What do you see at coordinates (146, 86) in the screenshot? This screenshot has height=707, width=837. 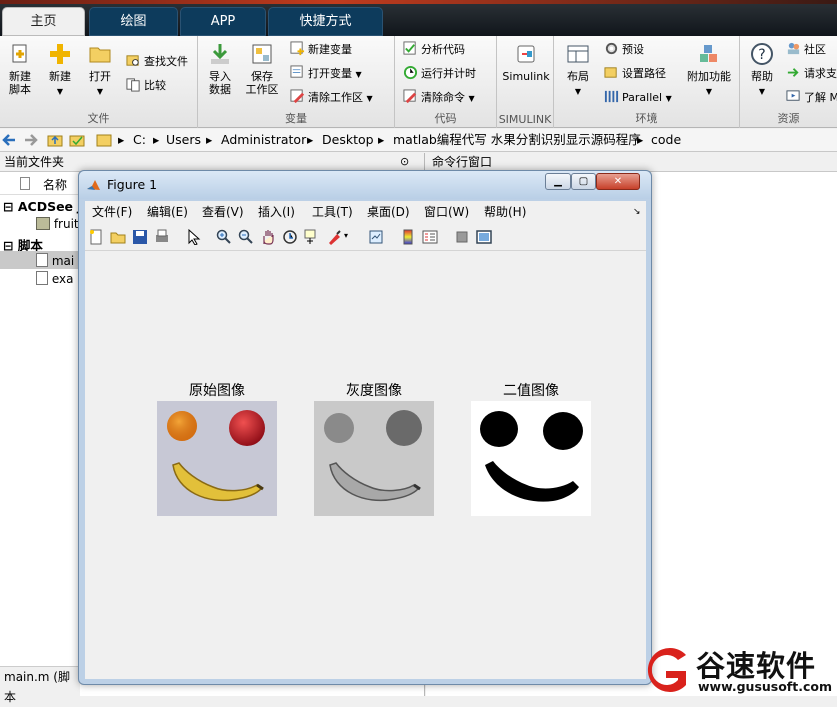 I see `compare-button: 比较` at bounding box center [146, 86].